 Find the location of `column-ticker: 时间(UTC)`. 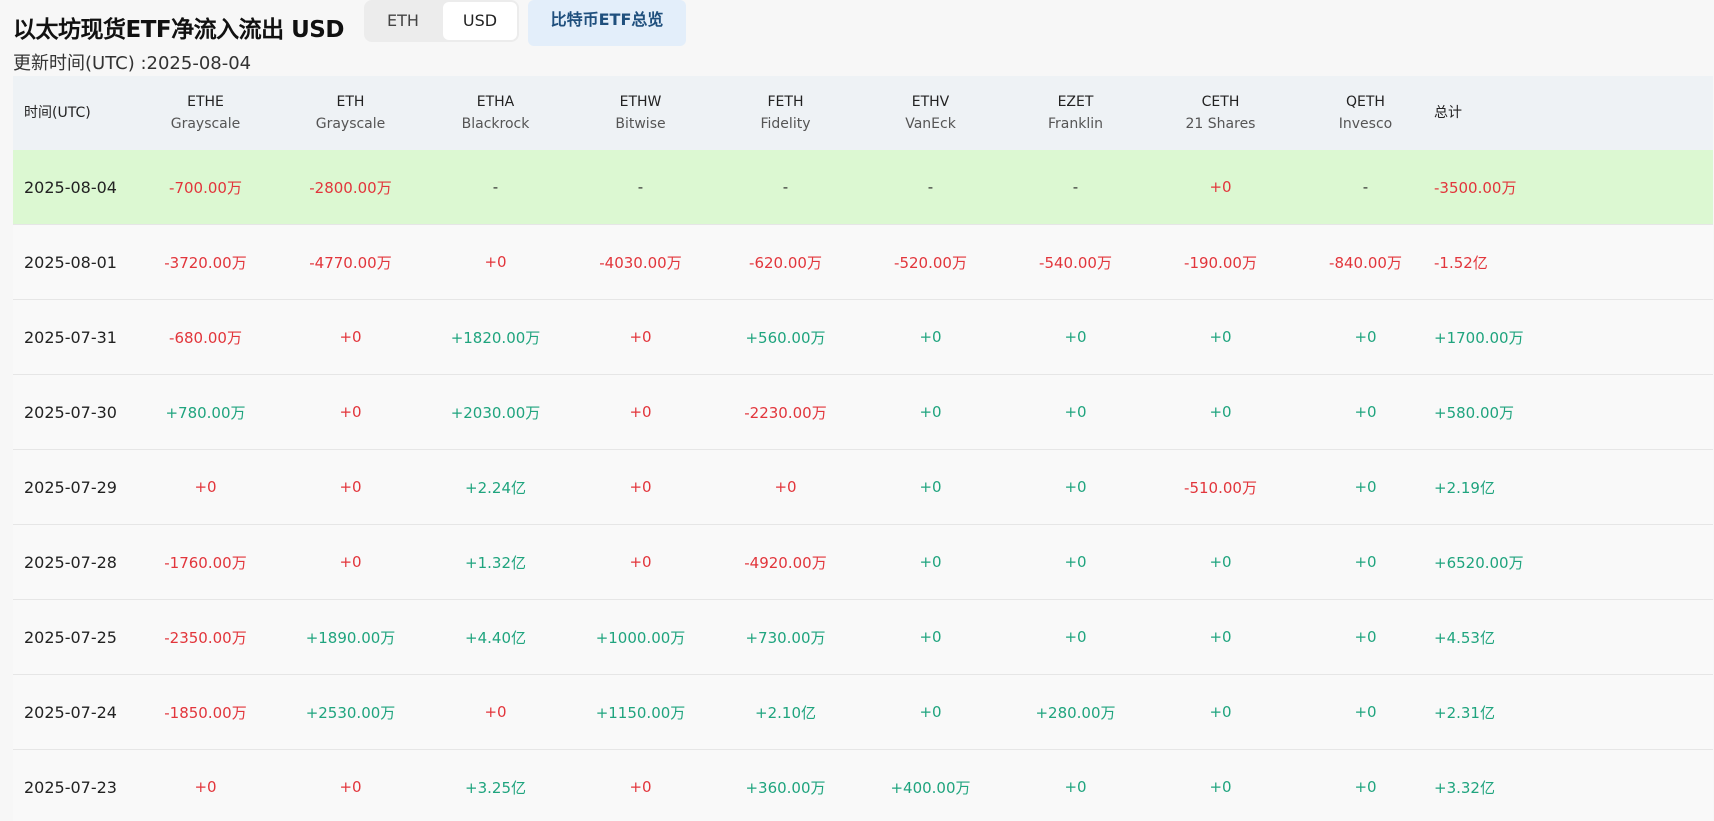

column-ticker: 时间(UTC) is located at coordinates (57, 113).